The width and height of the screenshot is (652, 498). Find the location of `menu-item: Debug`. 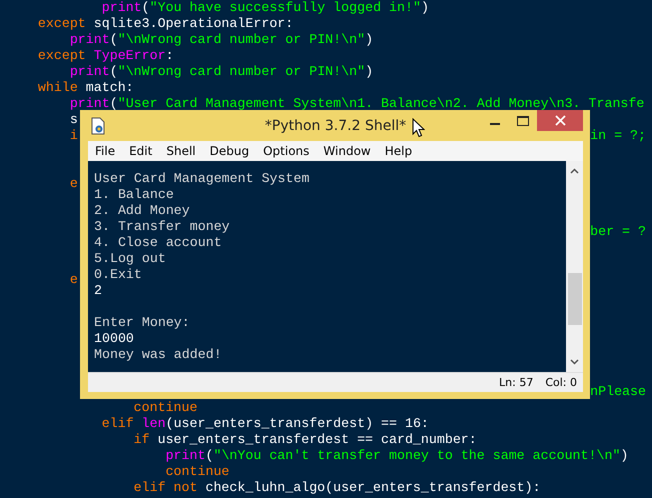

menu-item: Debug is located at coordinates (229, 151).